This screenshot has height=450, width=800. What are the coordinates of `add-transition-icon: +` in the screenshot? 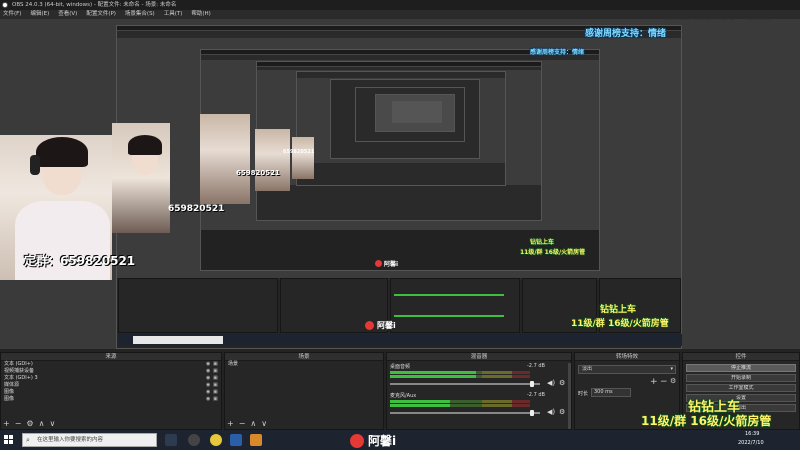 It's located at (654, 382).